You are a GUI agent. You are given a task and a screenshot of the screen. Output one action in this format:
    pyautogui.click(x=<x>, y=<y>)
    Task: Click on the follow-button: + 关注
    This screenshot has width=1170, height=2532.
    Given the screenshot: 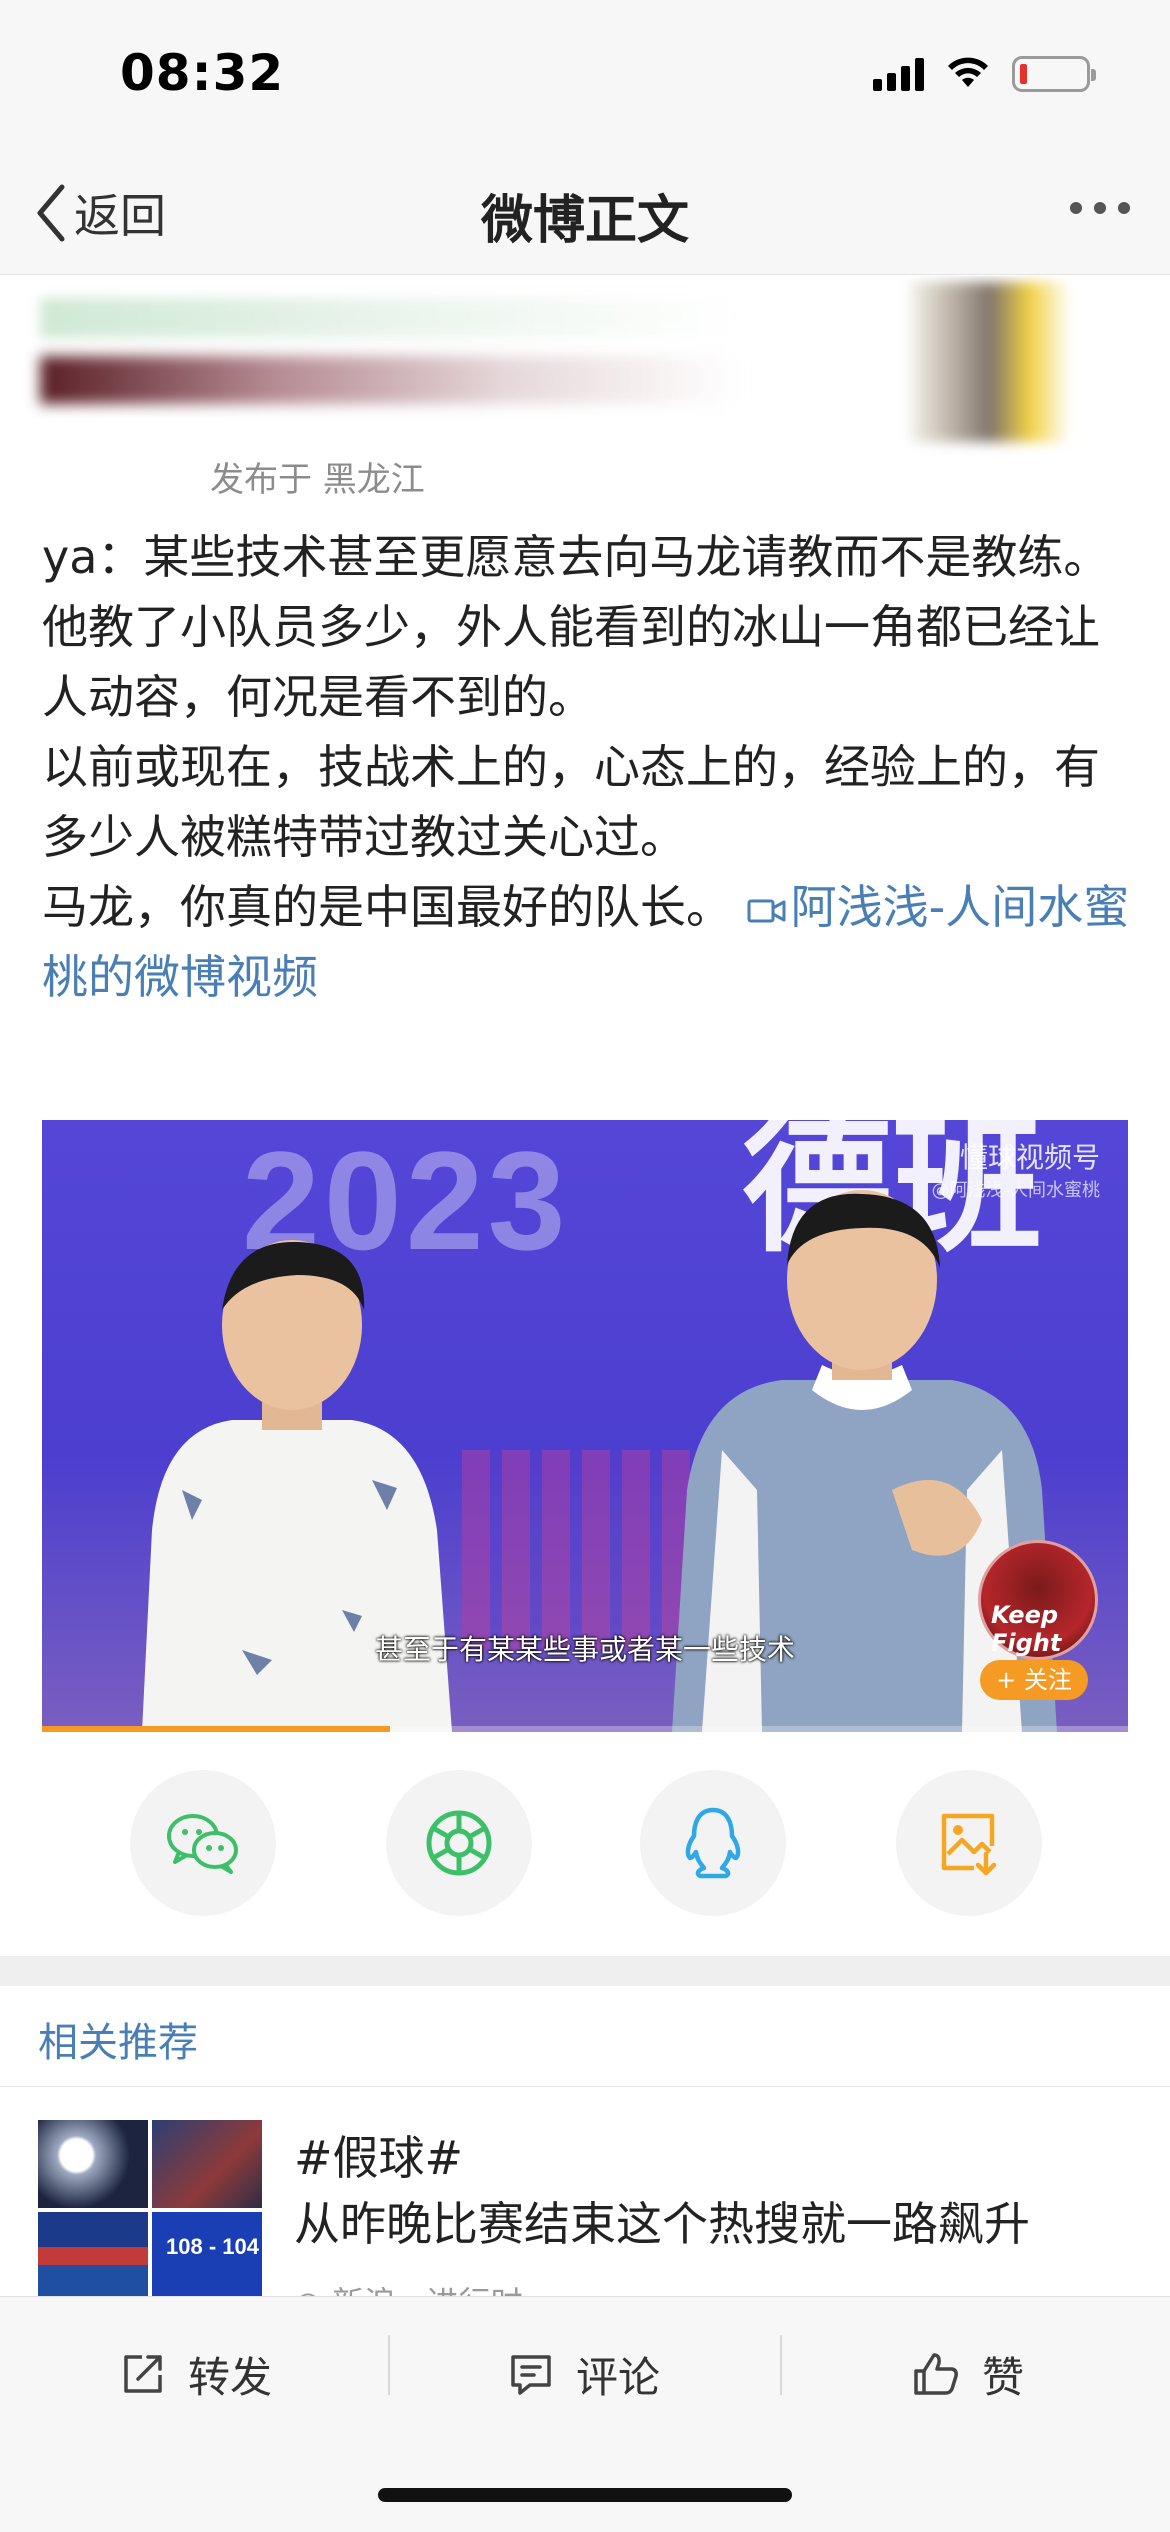 What is the action you would take?
    pyautogui.click(x=1034, y=1680)
    